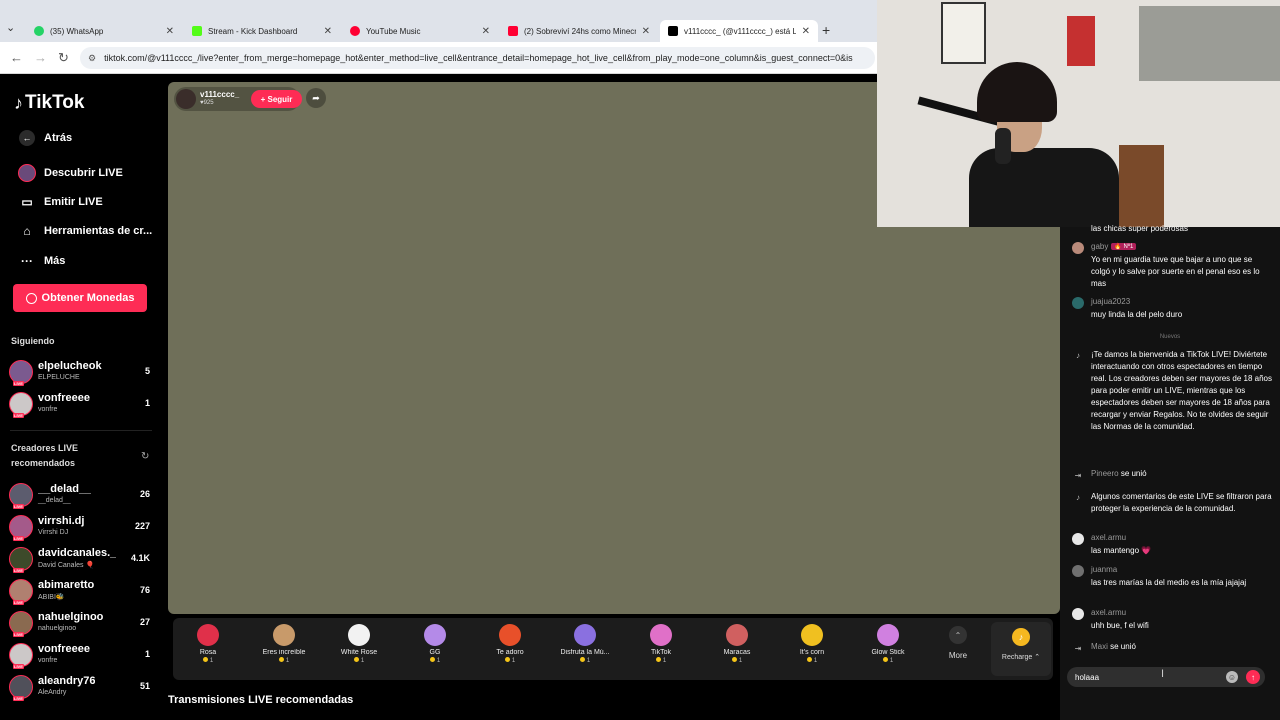  I want to click on share-icon: ➦, so click(316, 98).